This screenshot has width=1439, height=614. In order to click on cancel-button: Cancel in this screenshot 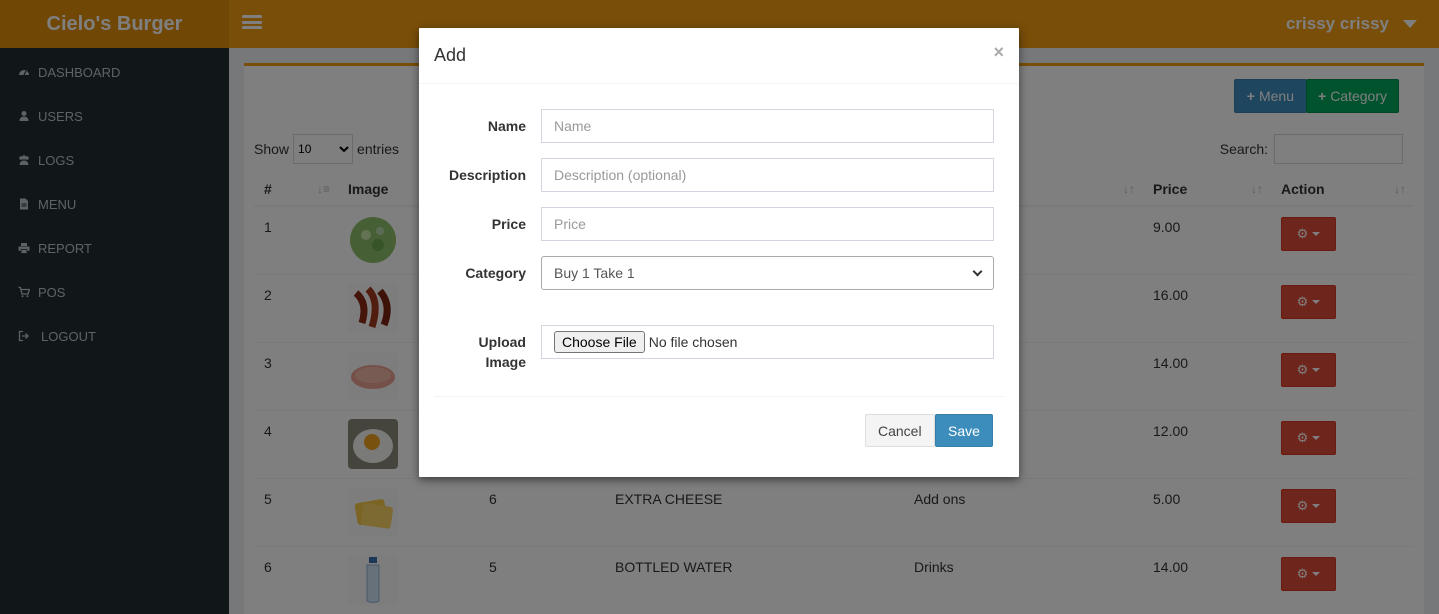, I will do `click(900, 430)`.